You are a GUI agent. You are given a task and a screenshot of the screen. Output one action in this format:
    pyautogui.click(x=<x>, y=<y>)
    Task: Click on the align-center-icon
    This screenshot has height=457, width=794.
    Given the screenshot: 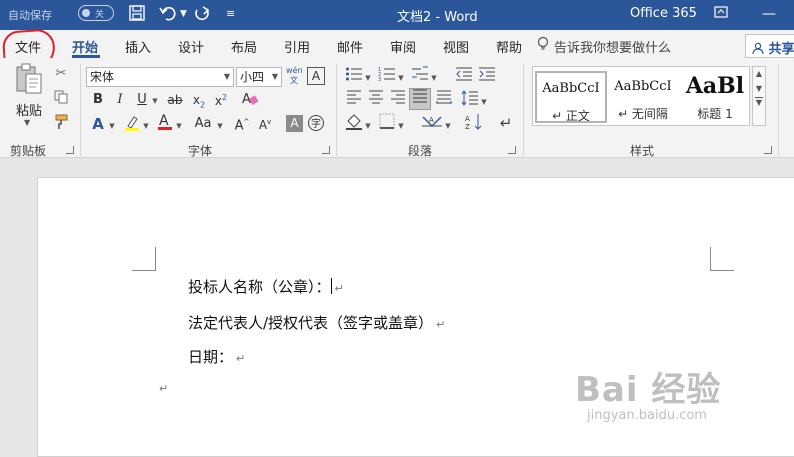 What is the action you would take?
    pyautogui.click(x=376, y=100)
    